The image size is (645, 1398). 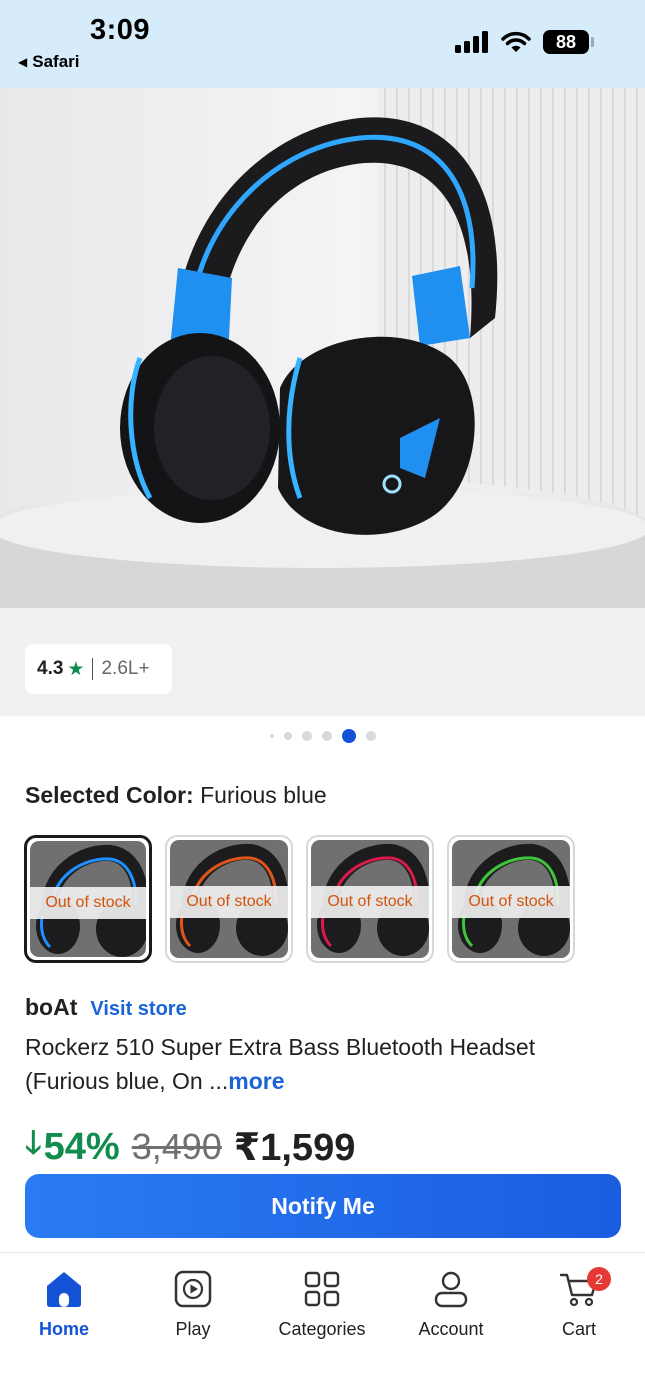 What do you see at coordinates (451, 1289) in the screenshot?
I see `account-icon` at bounding box center [451, 1289].